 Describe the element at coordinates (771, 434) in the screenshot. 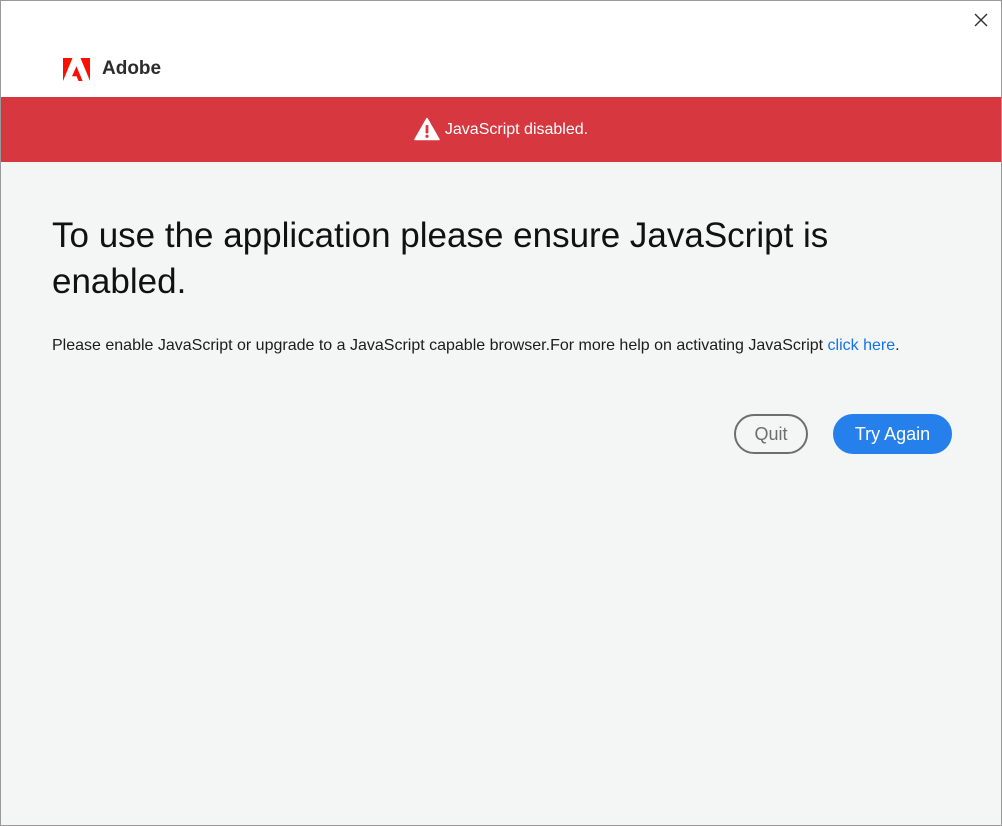

I see `quit-button: Quit` at that location.